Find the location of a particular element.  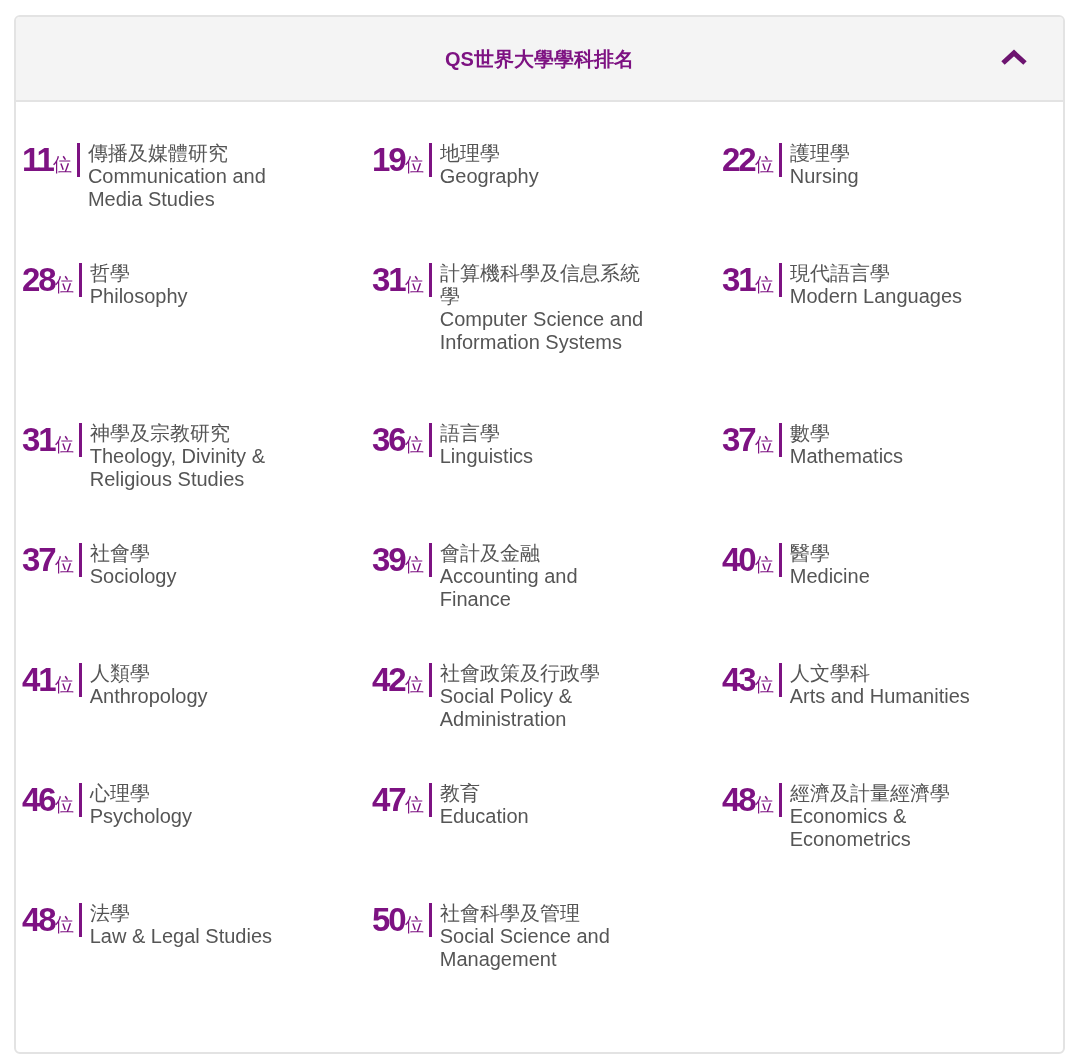

subject-name-chinese: 教育 is located at coordinates (460, 793).